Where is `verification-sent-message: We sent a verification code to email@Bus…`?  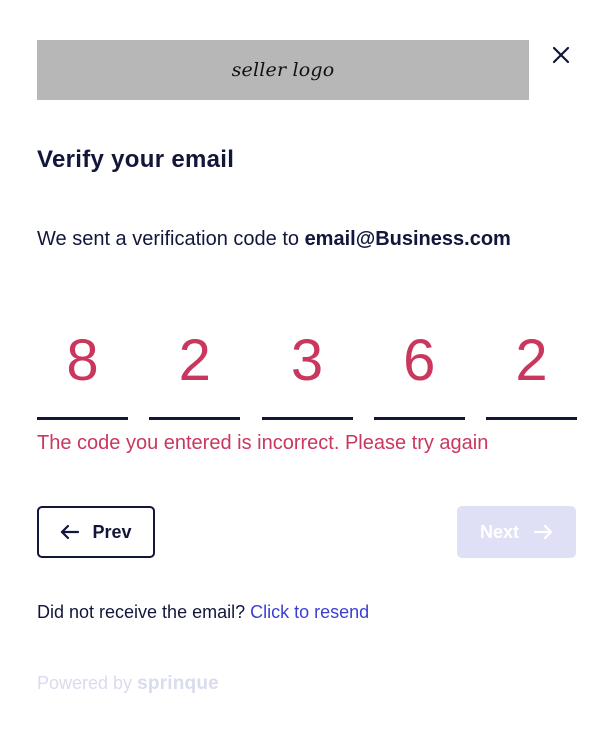
verification-sent-message: We sent a verification code to email@Bus… is located at coordinates (274, 239).